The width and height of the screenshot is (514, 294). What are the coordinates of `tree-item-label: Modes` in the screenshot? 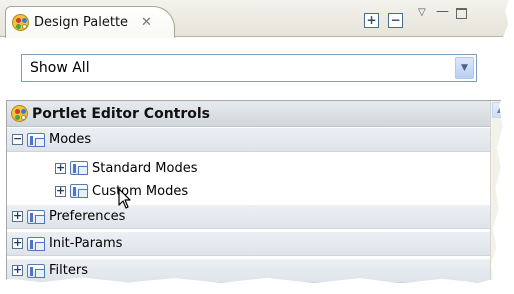 It's located at (70, 139).